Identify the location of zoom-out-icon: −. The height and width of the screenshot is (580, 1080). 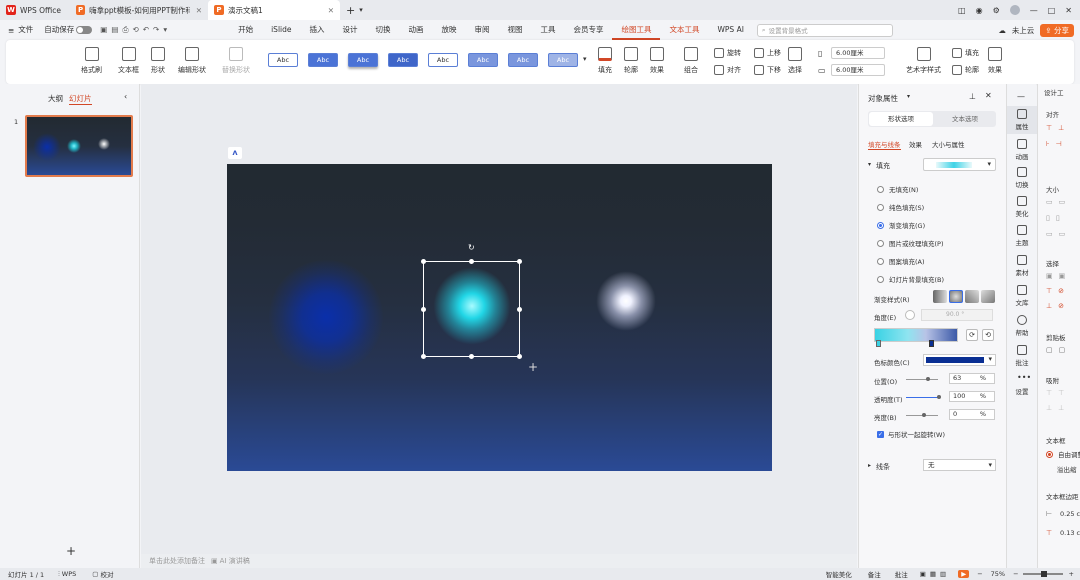
(979, 574).